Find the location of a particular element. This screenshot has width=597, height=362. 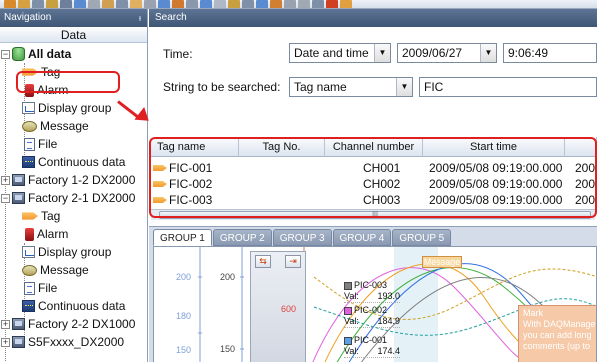

tree-node-label: Factory 2-1 DX2000 is located at coordinates (82, 198).